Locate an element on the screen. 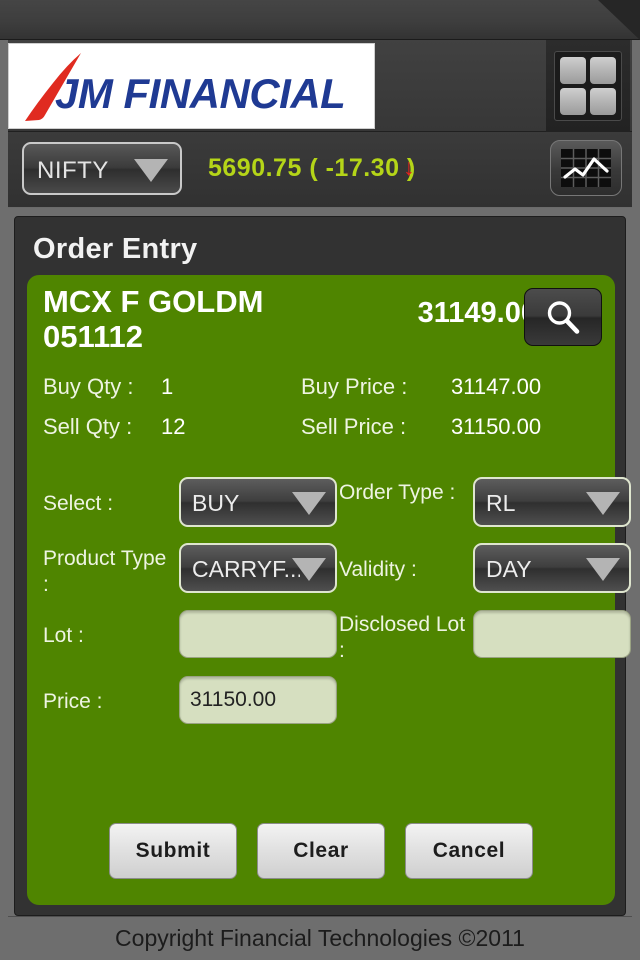 The image size is (640, 960). side-dropdown: BUY is located at coordinates (258, 502).